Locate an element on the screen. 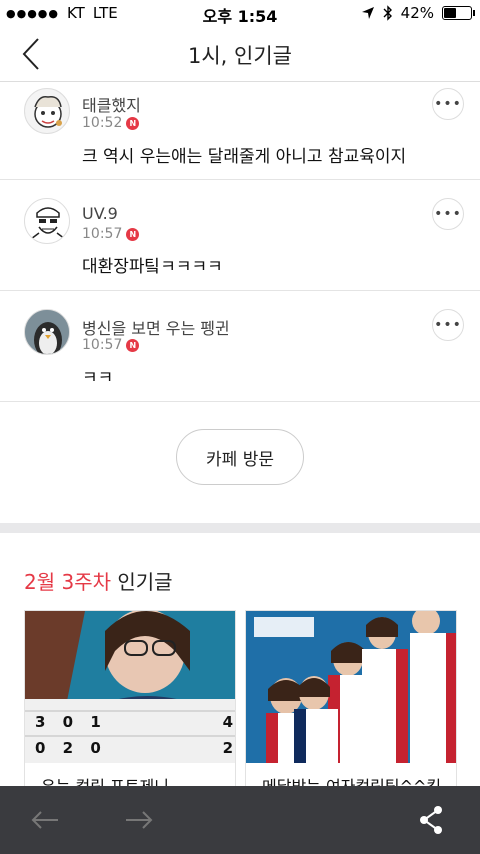  share-icon is located at coordinates (431, 820).